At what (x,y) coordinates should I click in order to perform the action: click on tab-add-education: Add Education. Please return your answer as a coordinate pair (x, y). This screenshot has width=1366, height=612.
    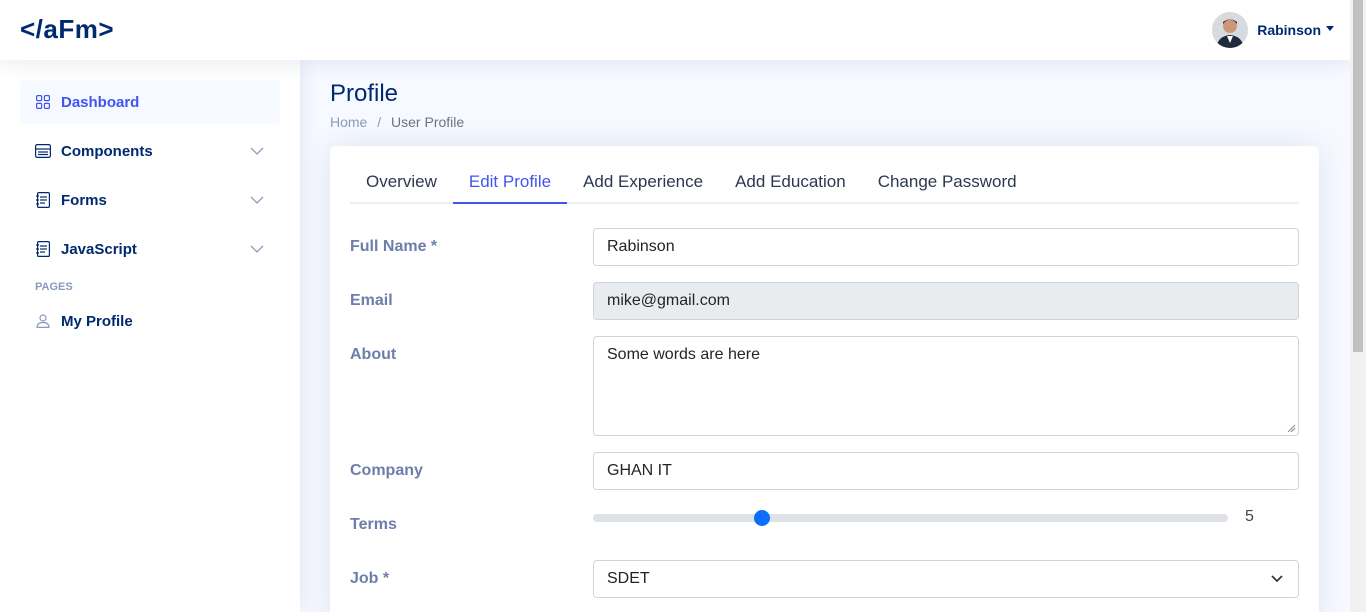
    Looking at the image, I should click on (790, 185).